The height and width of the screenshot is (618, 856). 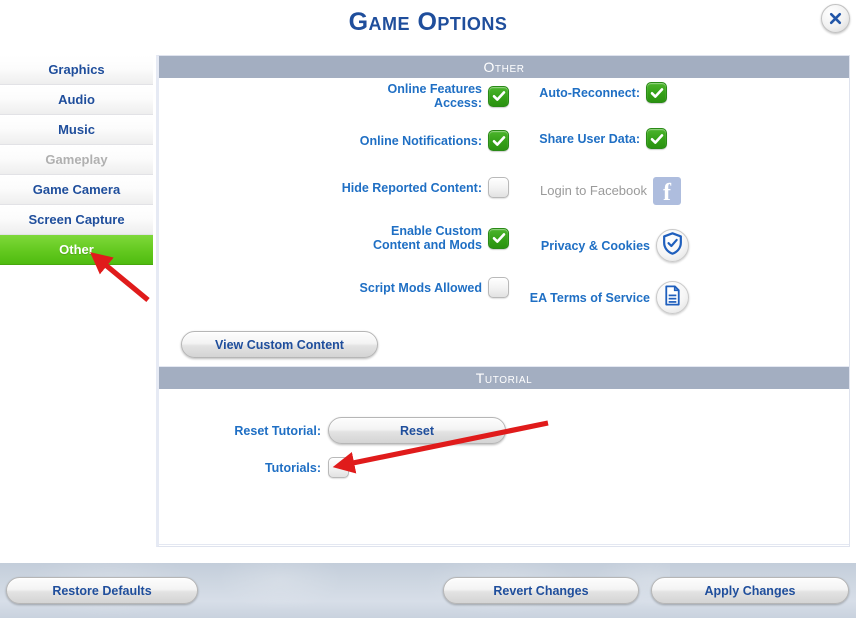 I want to click on facebook-icon: f, so click(x=667, y=191).